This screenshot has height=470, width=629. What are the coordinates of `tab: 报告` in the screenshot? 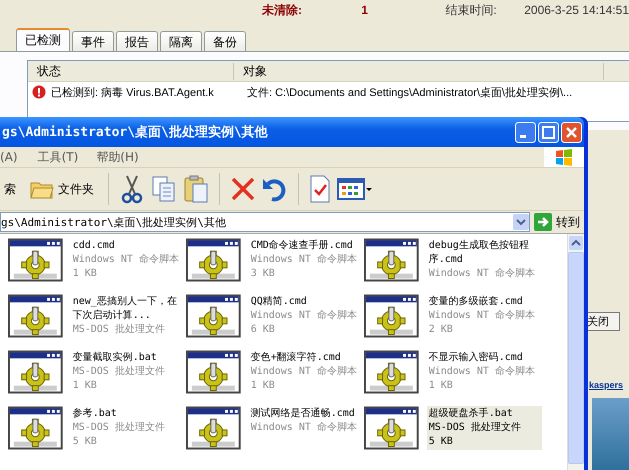 It's located at (137, 41).